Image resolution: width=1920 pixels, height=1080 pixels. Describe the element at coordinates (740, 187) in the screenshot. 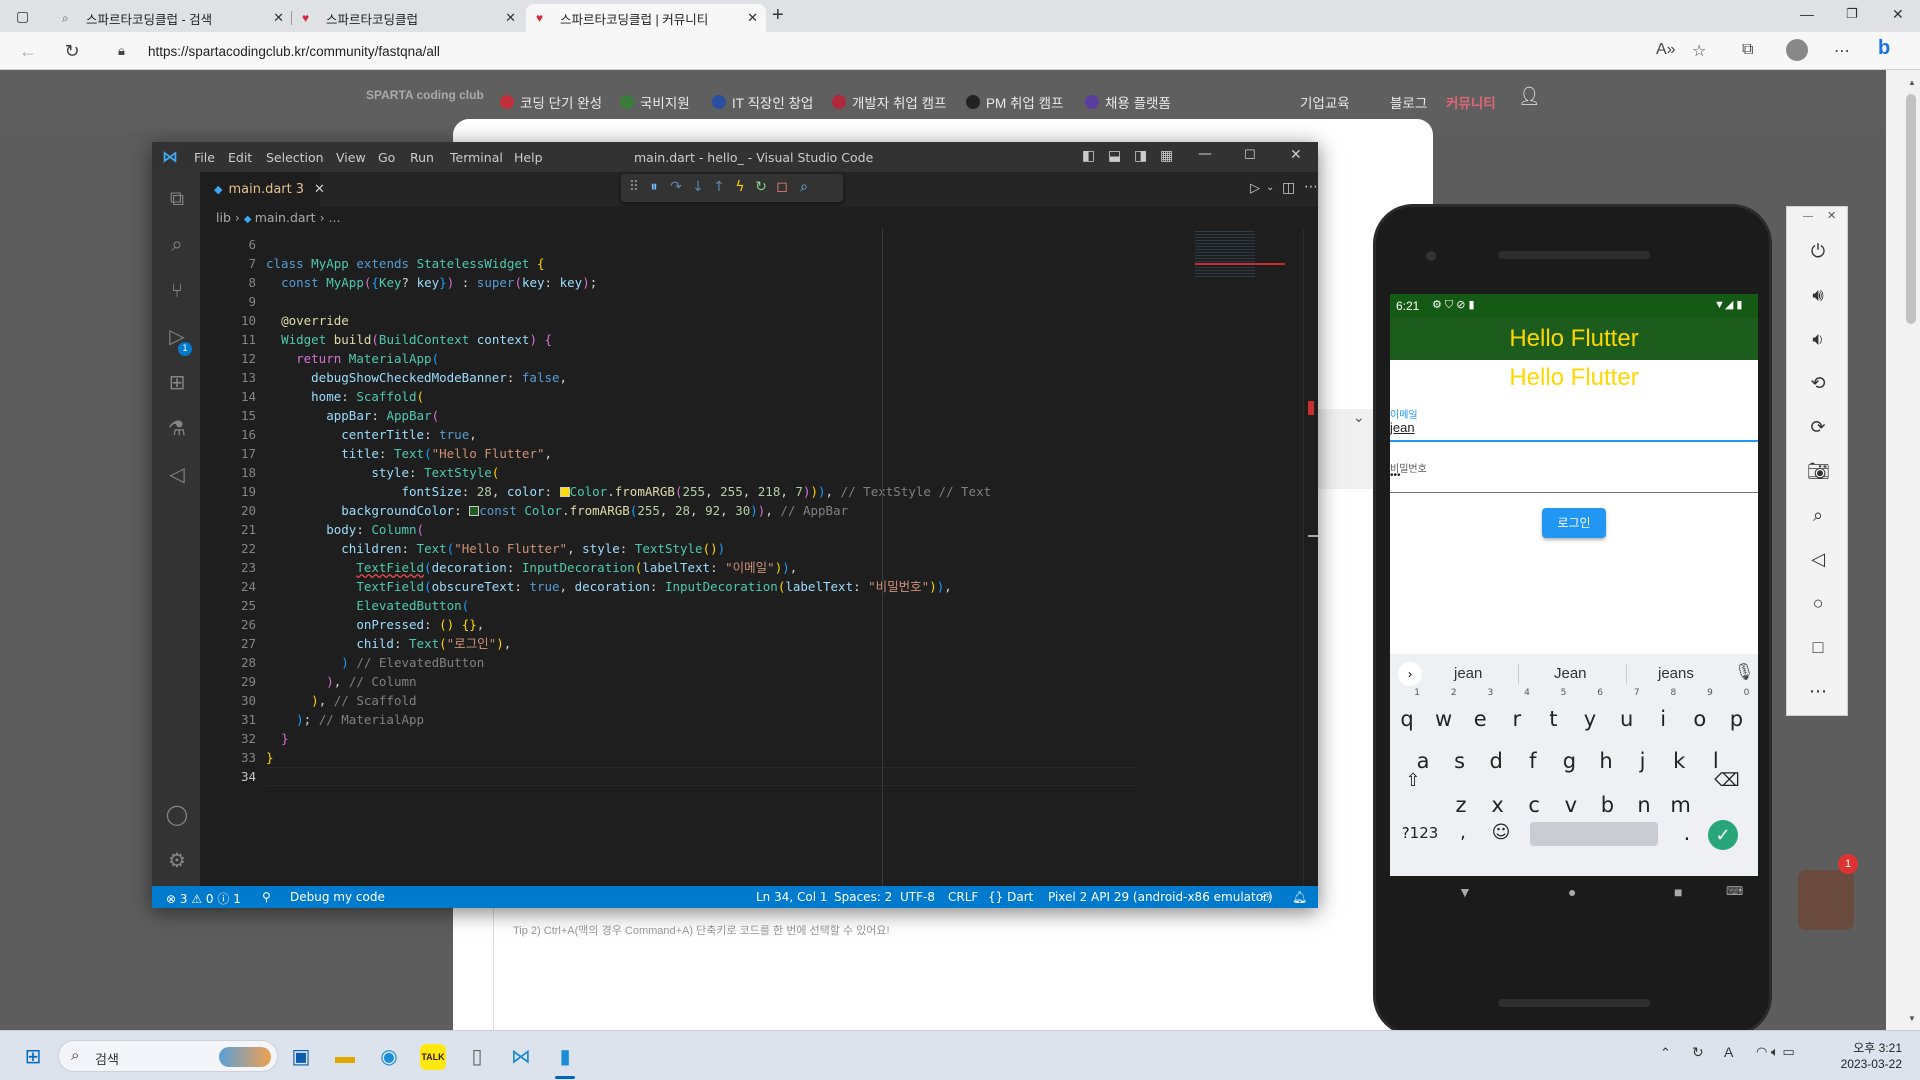

I see `hot-reload-icon: ϟ` at that location.